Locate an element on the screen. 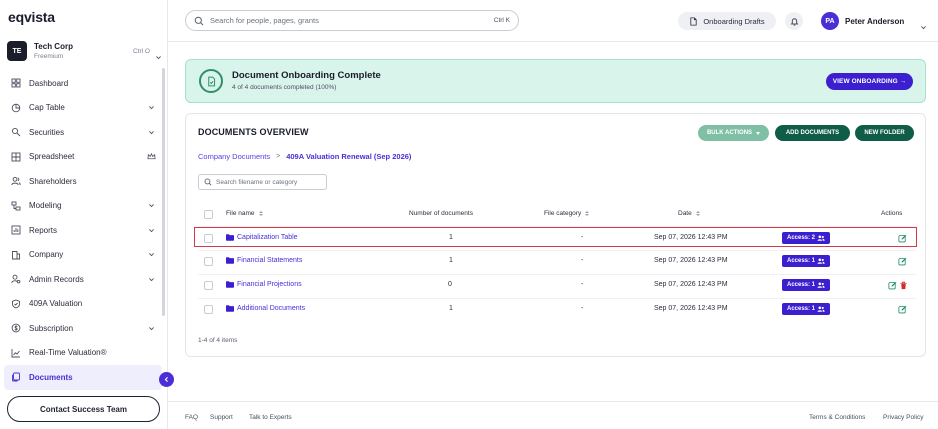  footer-privacy-link: Privacy Policy is located at coordinates (903, 417).